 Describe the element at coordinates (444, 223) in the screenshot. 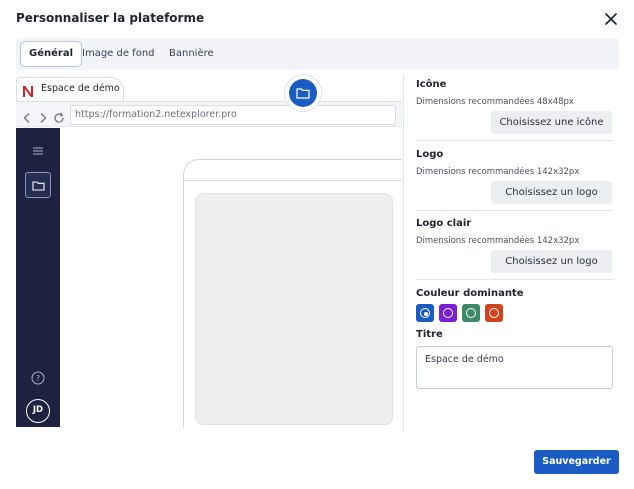

I see `light-logo-section-title: Logo clair` at that location.